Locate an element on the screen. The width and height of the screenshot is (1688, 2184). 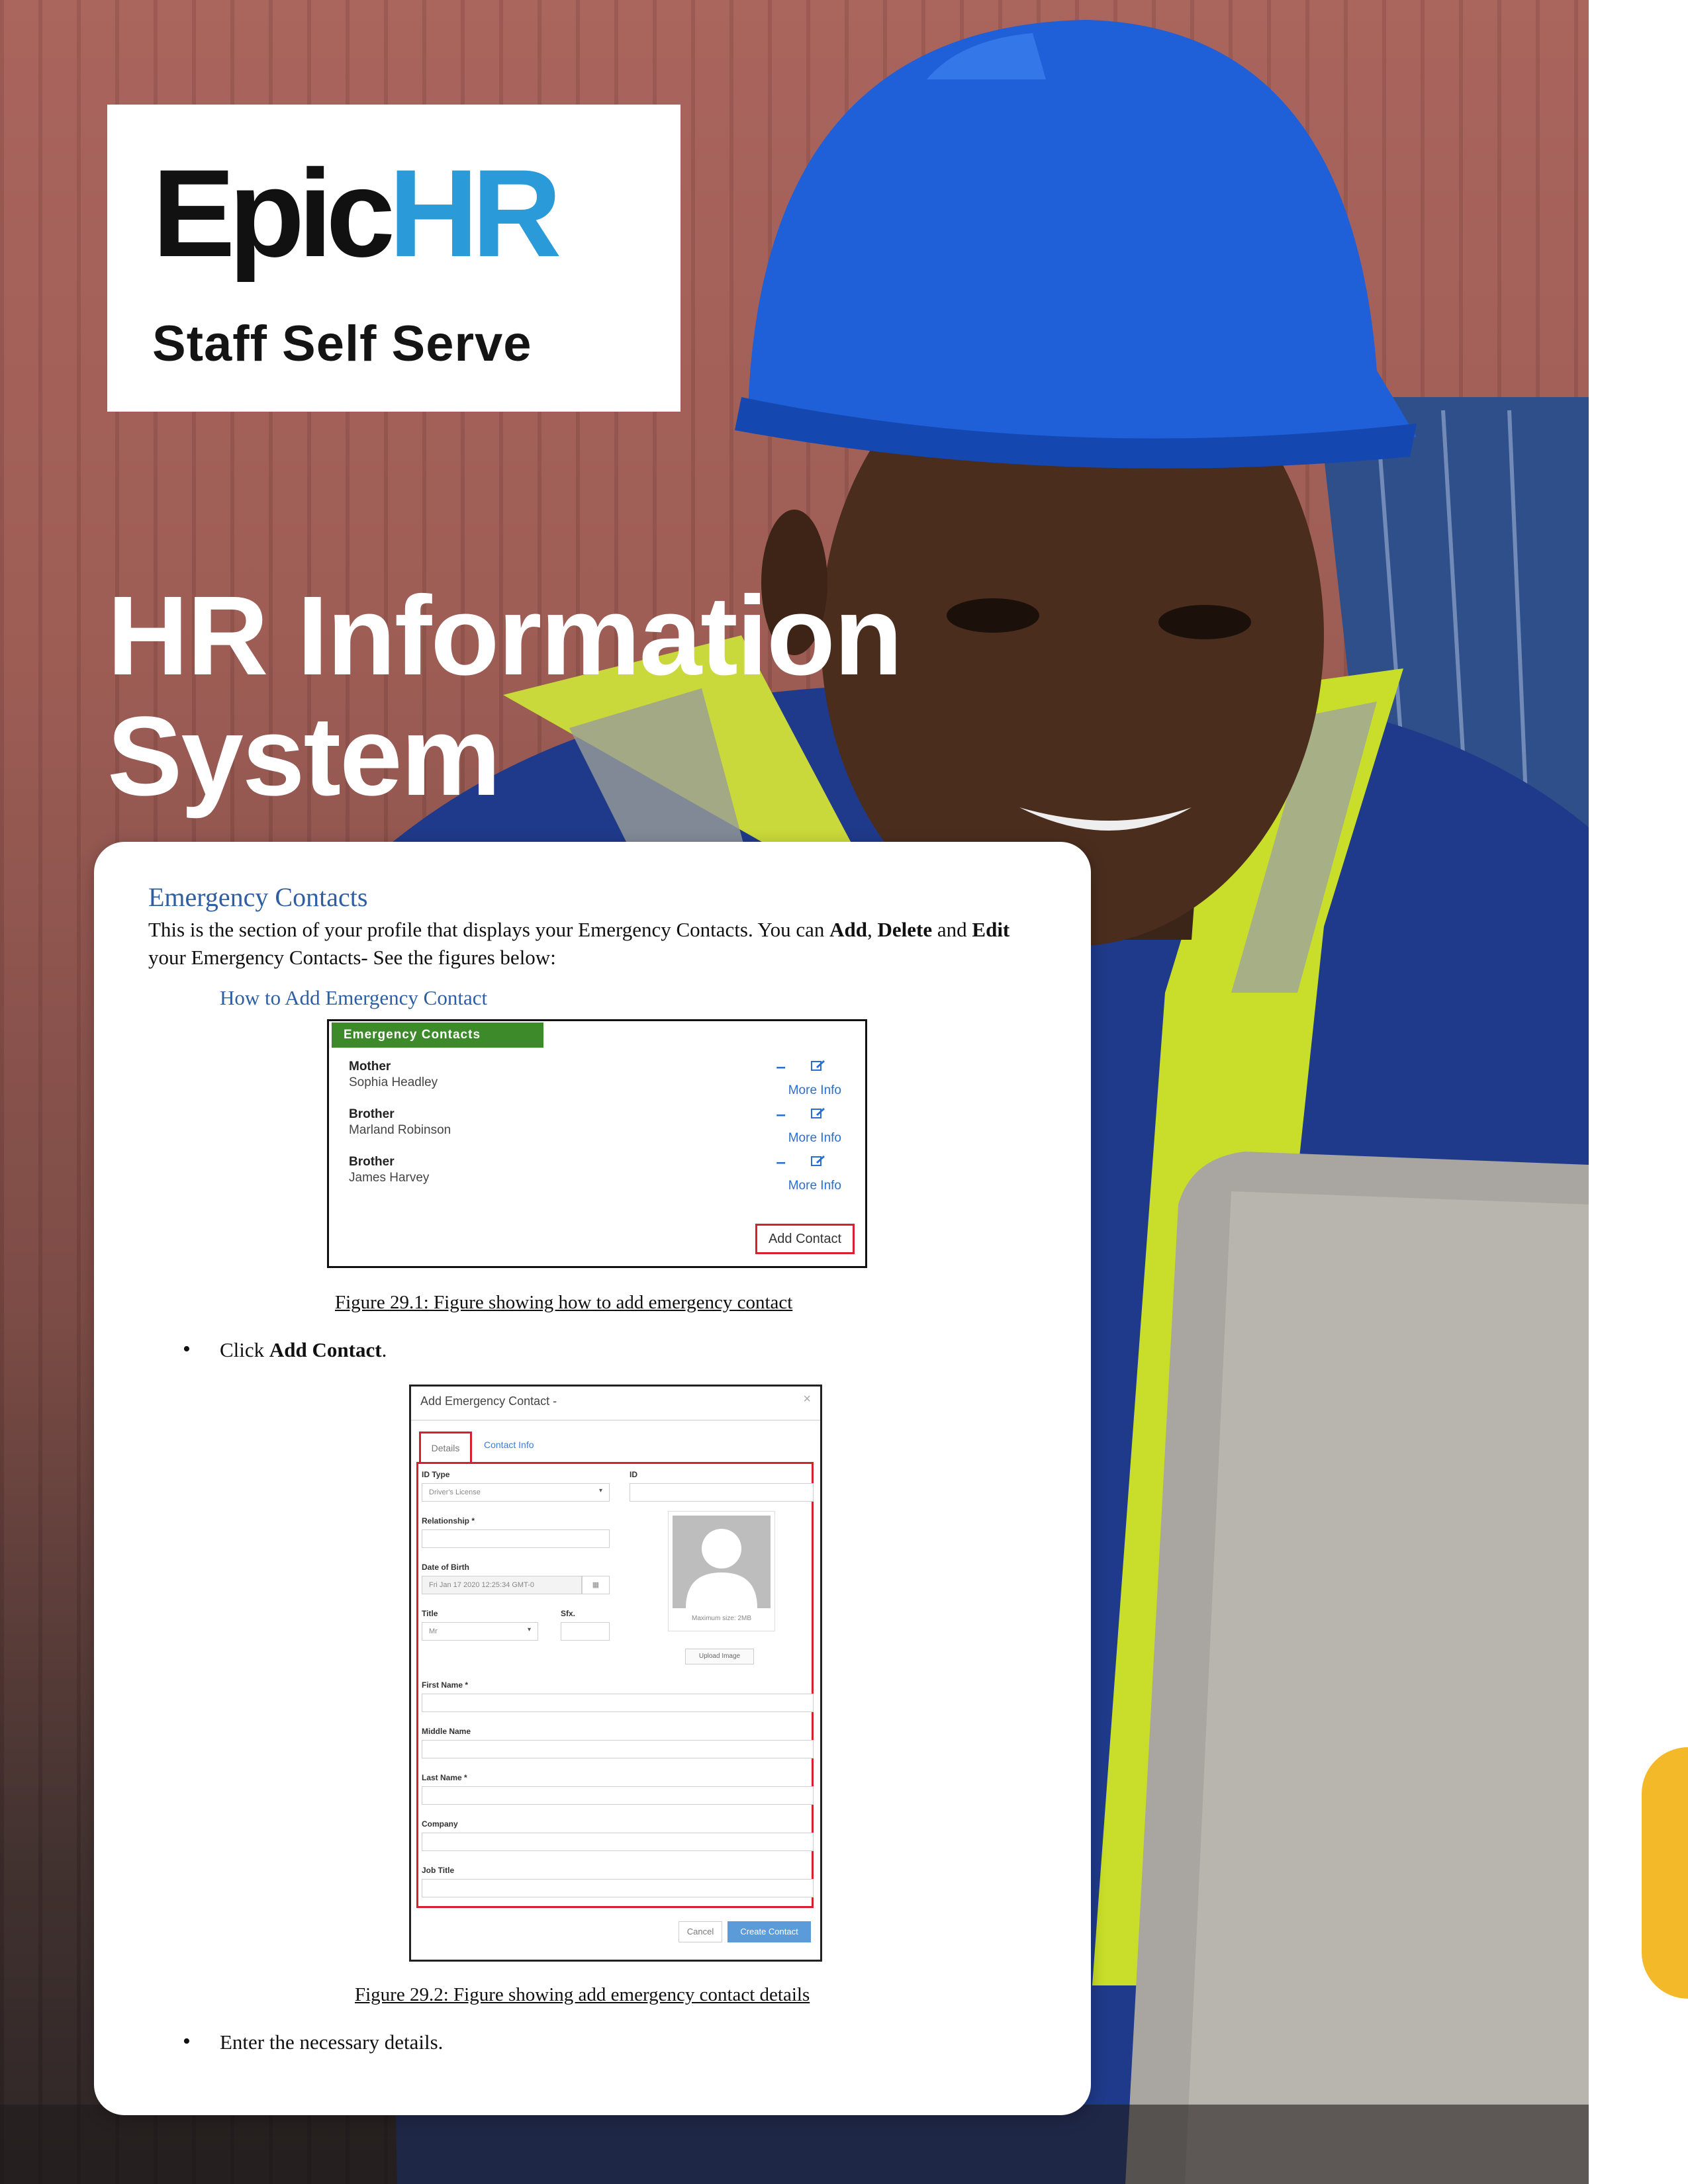
blue-hard-hat is located at coordinates (1079, 234).